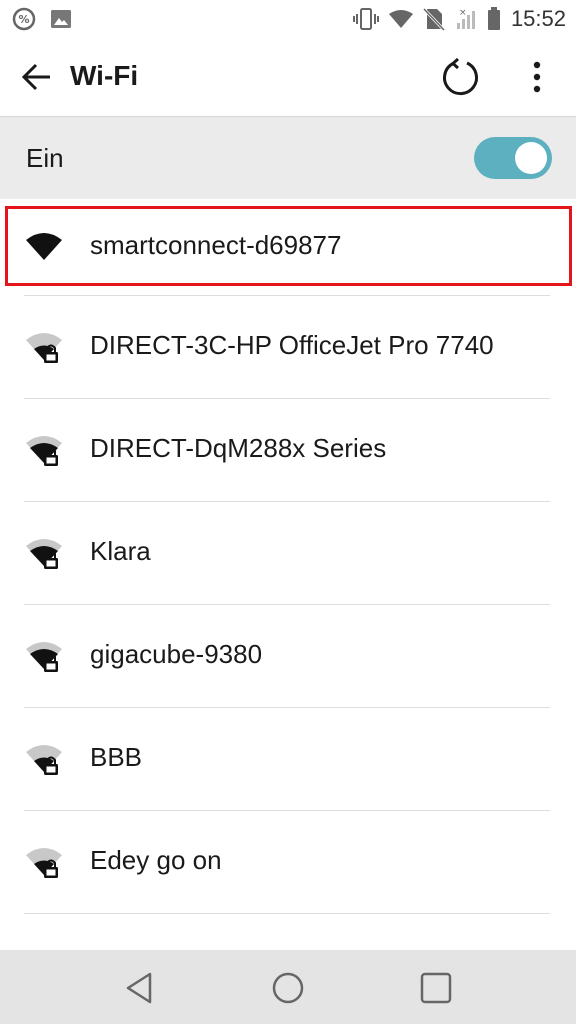 The height and width of the screenshot is (1024, 576). I want to click on network-item-direct-hp: DIRECT-3C-HP OfficeJet Pro 7740, so click(288, 347).